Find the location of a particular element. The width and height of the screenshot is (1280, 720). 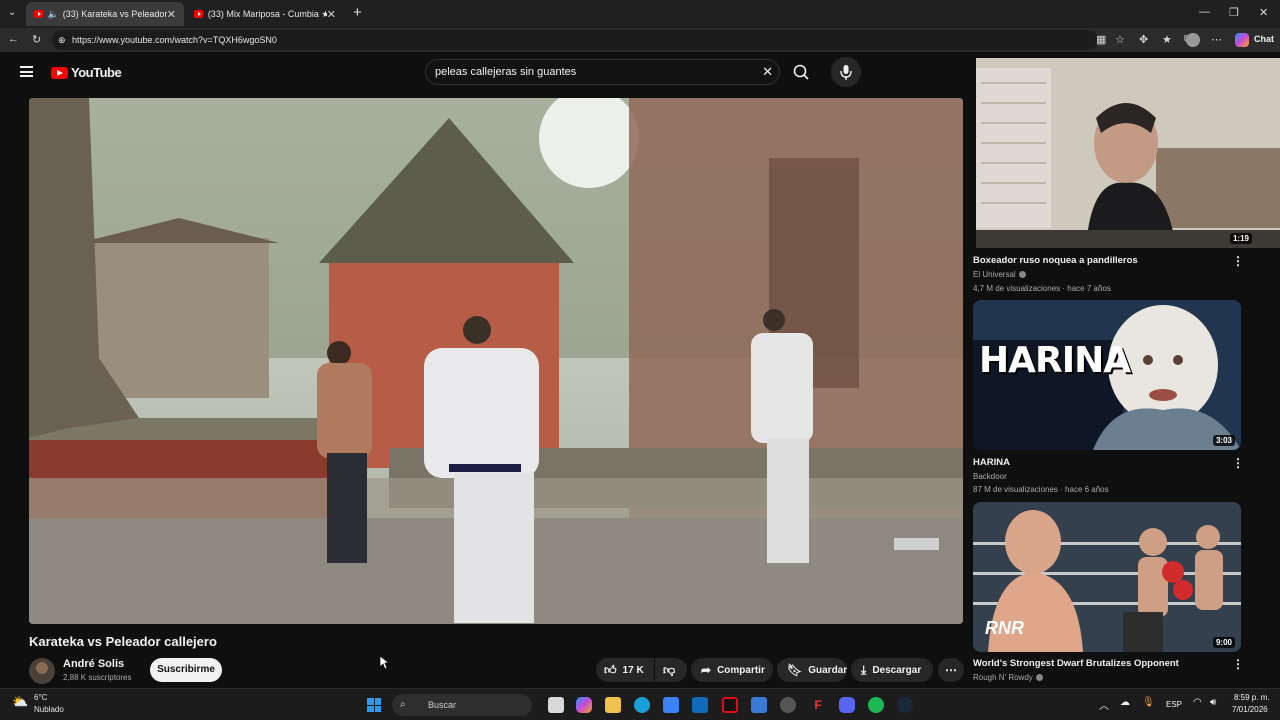

download-button: ⤓ Descargar is located at coordinates (892, 670).